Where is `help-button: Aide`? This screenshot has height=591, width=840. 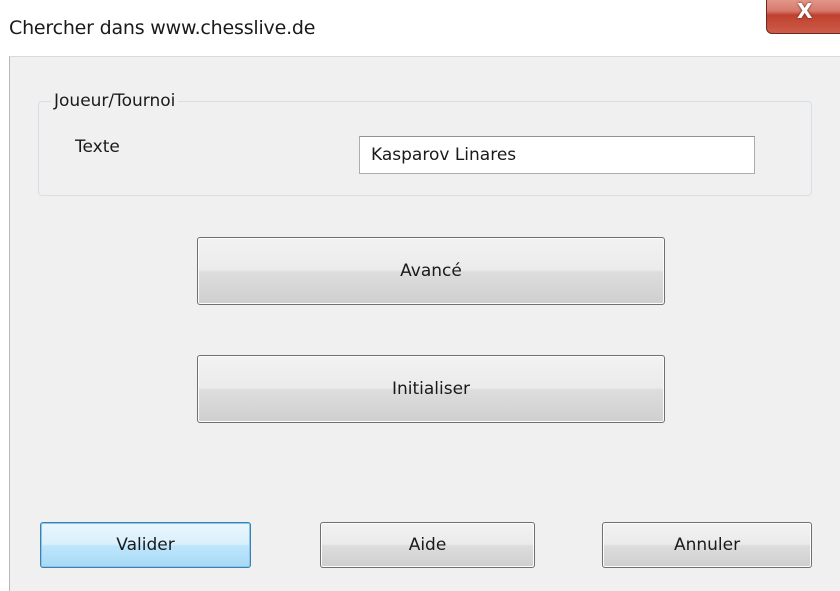
help-button: Aide is located at coordinates (427, 545).